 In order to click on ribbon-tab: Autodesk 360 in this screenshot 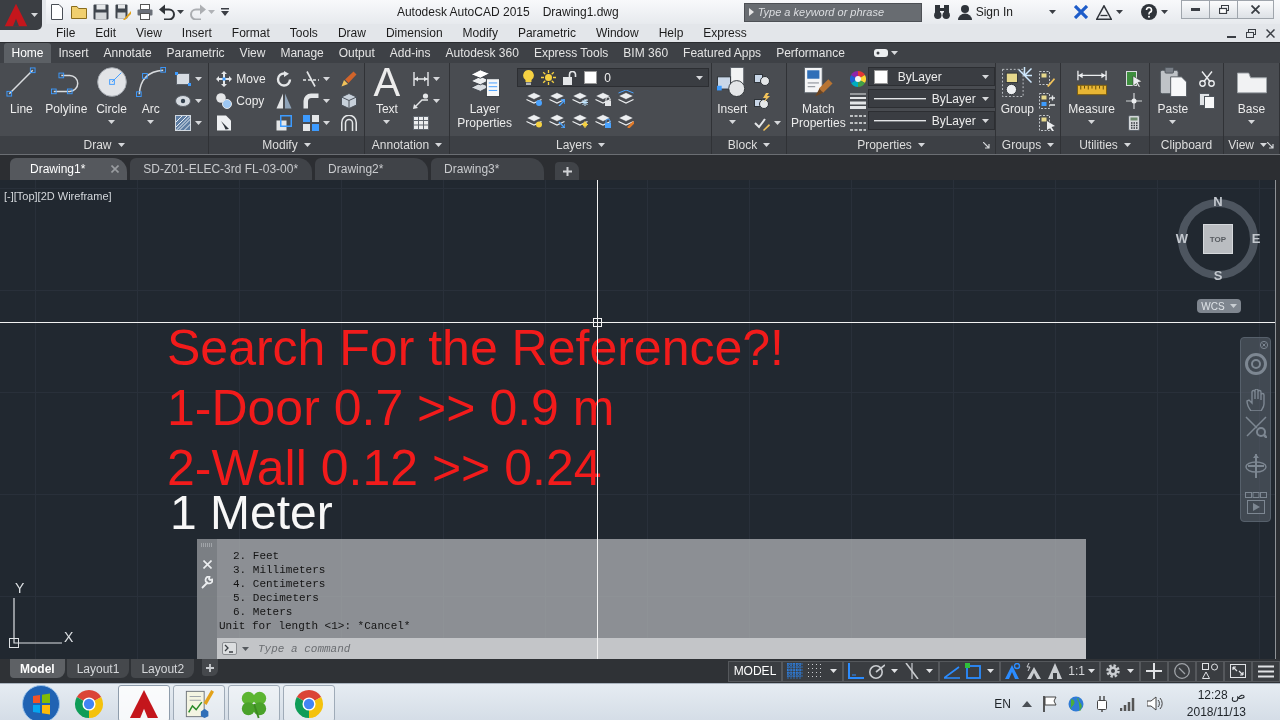, I will do `click(482, 53)`.